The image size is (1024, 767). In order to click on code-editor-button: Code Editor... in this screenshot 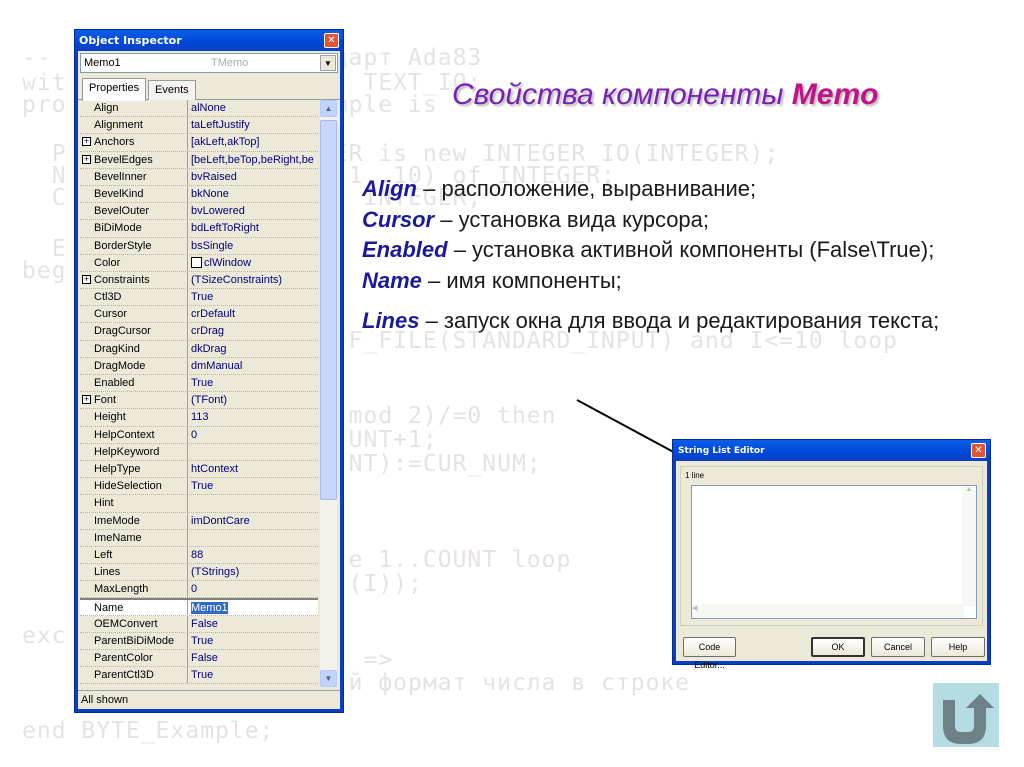, I will do `click(709, 653)`.